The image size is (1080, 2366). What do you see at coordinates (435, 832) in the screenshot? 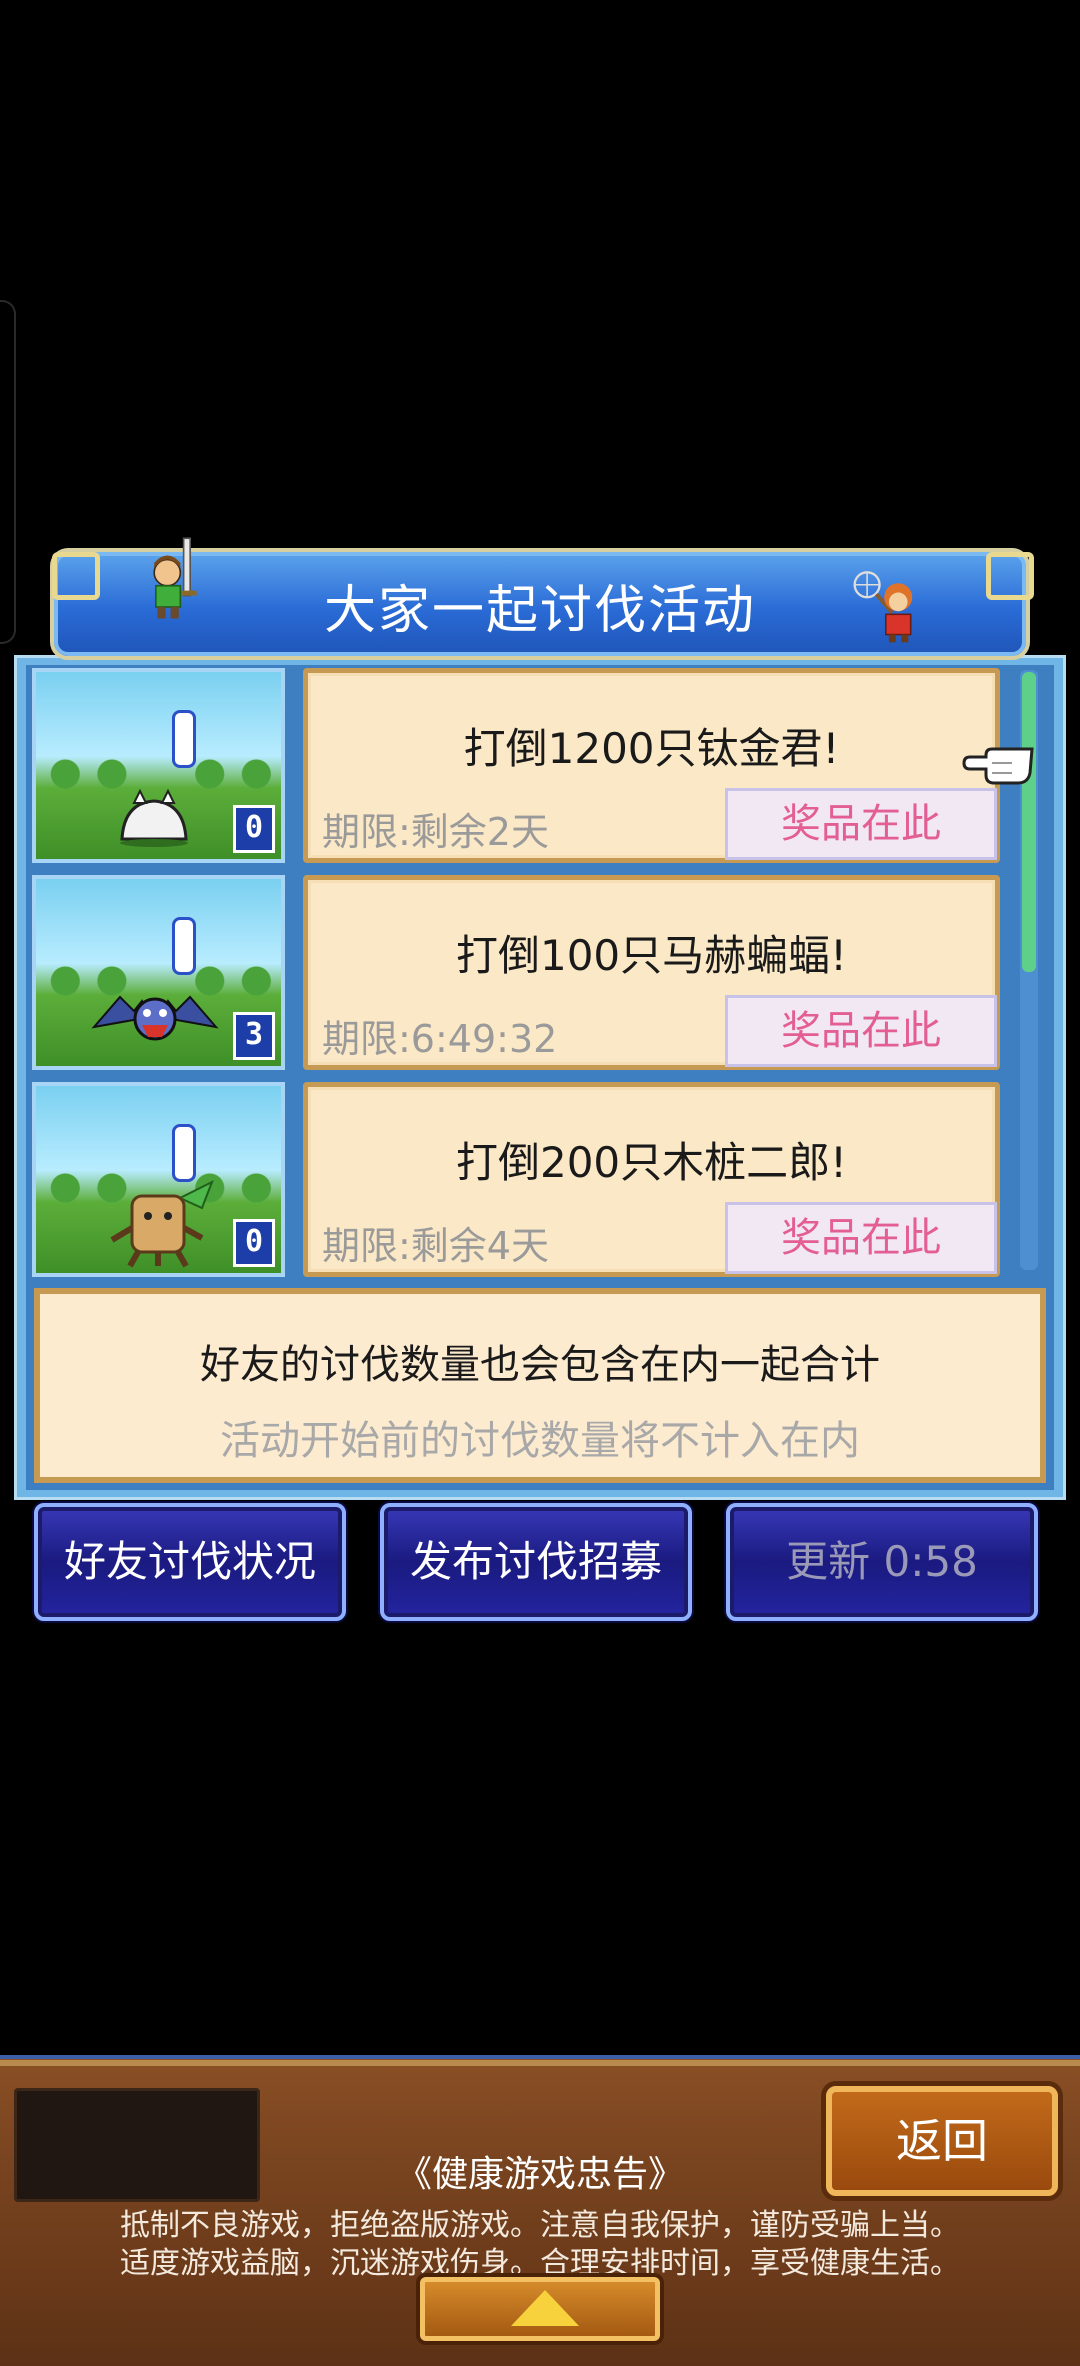
I see `quest-deadline: 期限:剩余2天` at bounding box center [435, 832].